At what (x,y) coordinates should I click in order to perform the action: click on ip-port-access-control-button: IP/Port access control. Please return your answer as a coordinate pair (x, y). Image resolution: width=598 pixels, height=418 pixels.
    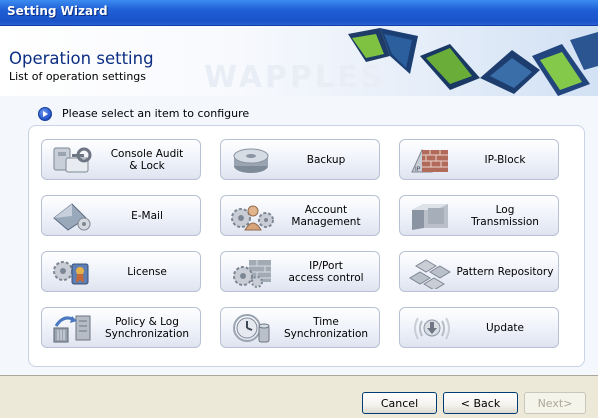
    Looking at the image, I should click on (300, 271).